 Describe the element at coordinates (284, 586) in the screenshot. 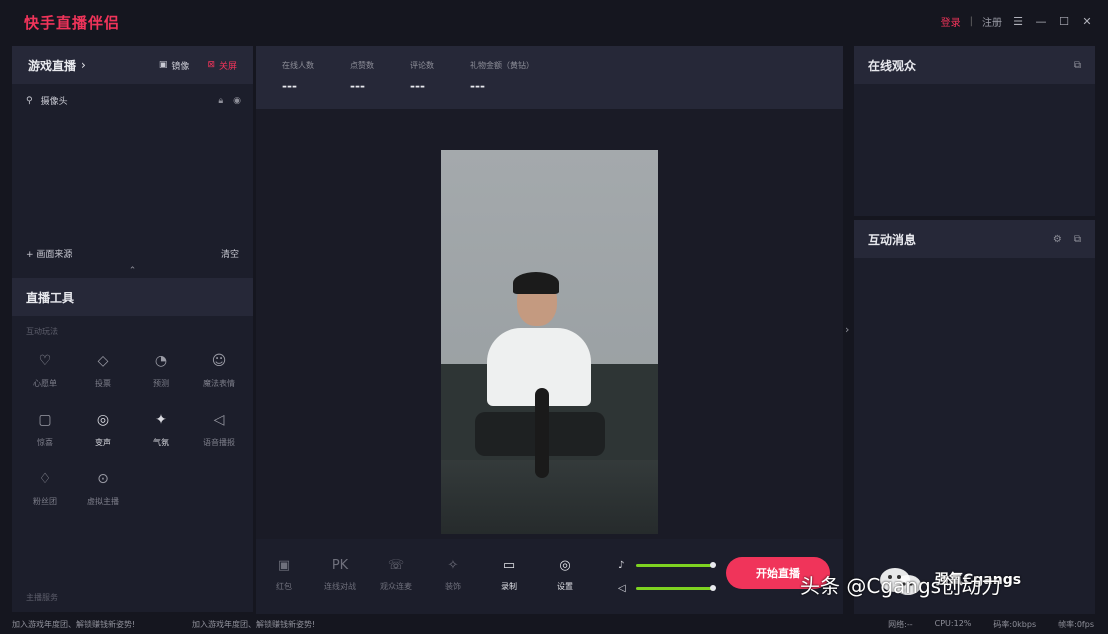

I see `control-label: 红包` at that location.